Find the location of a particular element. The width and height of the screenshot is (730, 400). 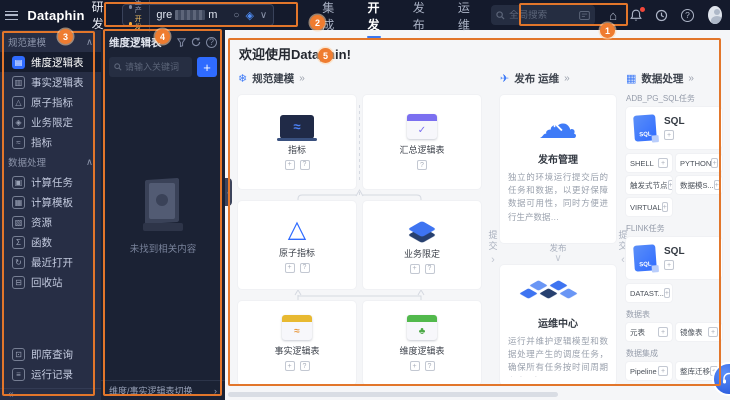

notification-bell-icon is located at coordinates (637, 14).